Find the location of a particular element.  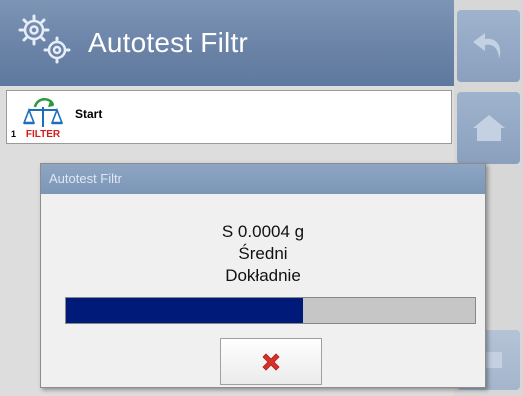

result-value: S 0.0004 g is located at coordinates (263, 231).